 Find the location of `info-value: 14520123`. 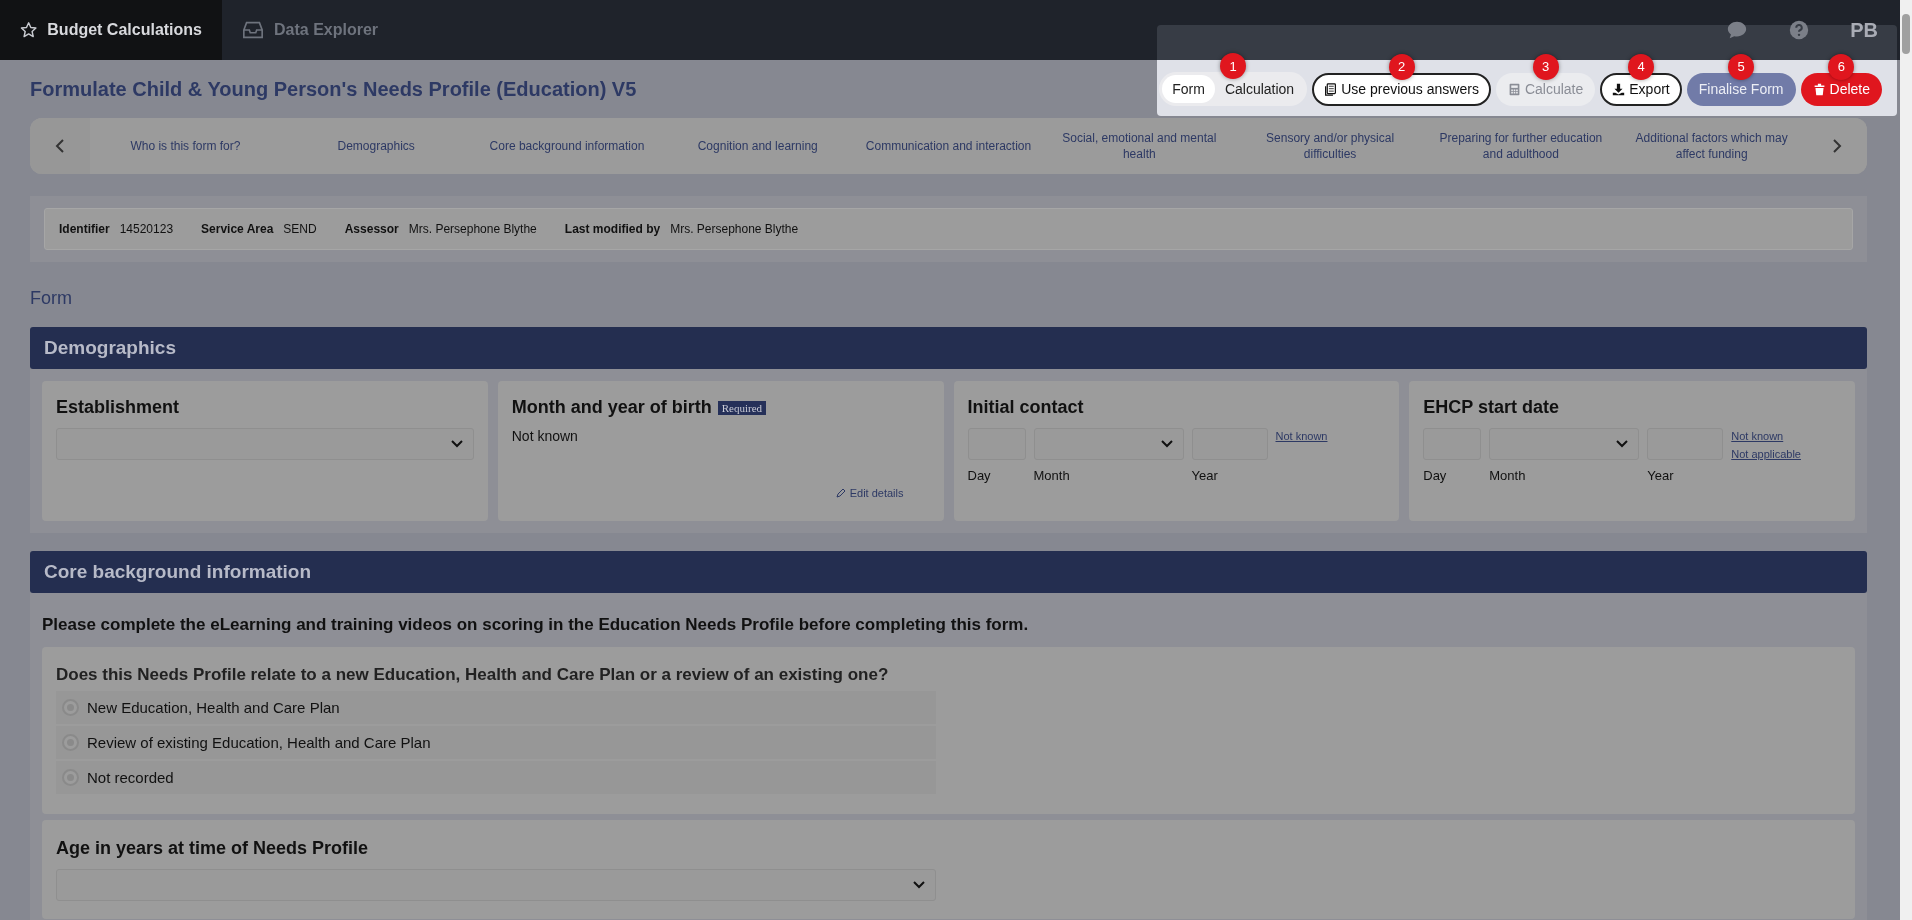

info-value: 14520123 is located at coordinates (146, 229).